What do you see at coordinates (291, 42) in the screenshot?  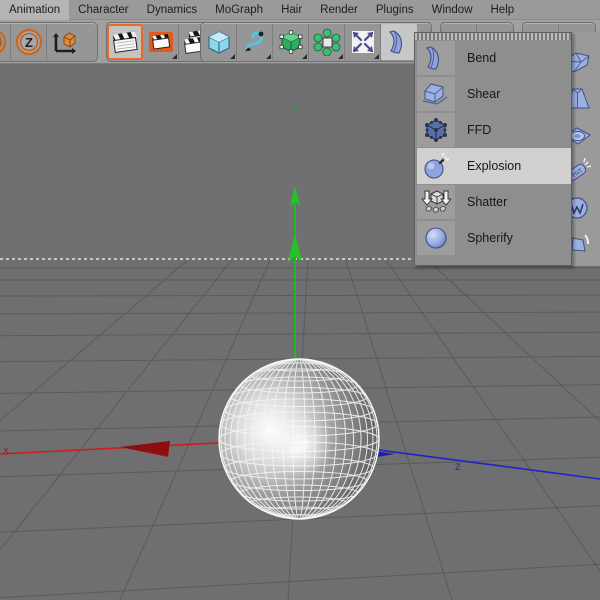 I see `nurbs-cube-icon` at bounding box center [291, 42].